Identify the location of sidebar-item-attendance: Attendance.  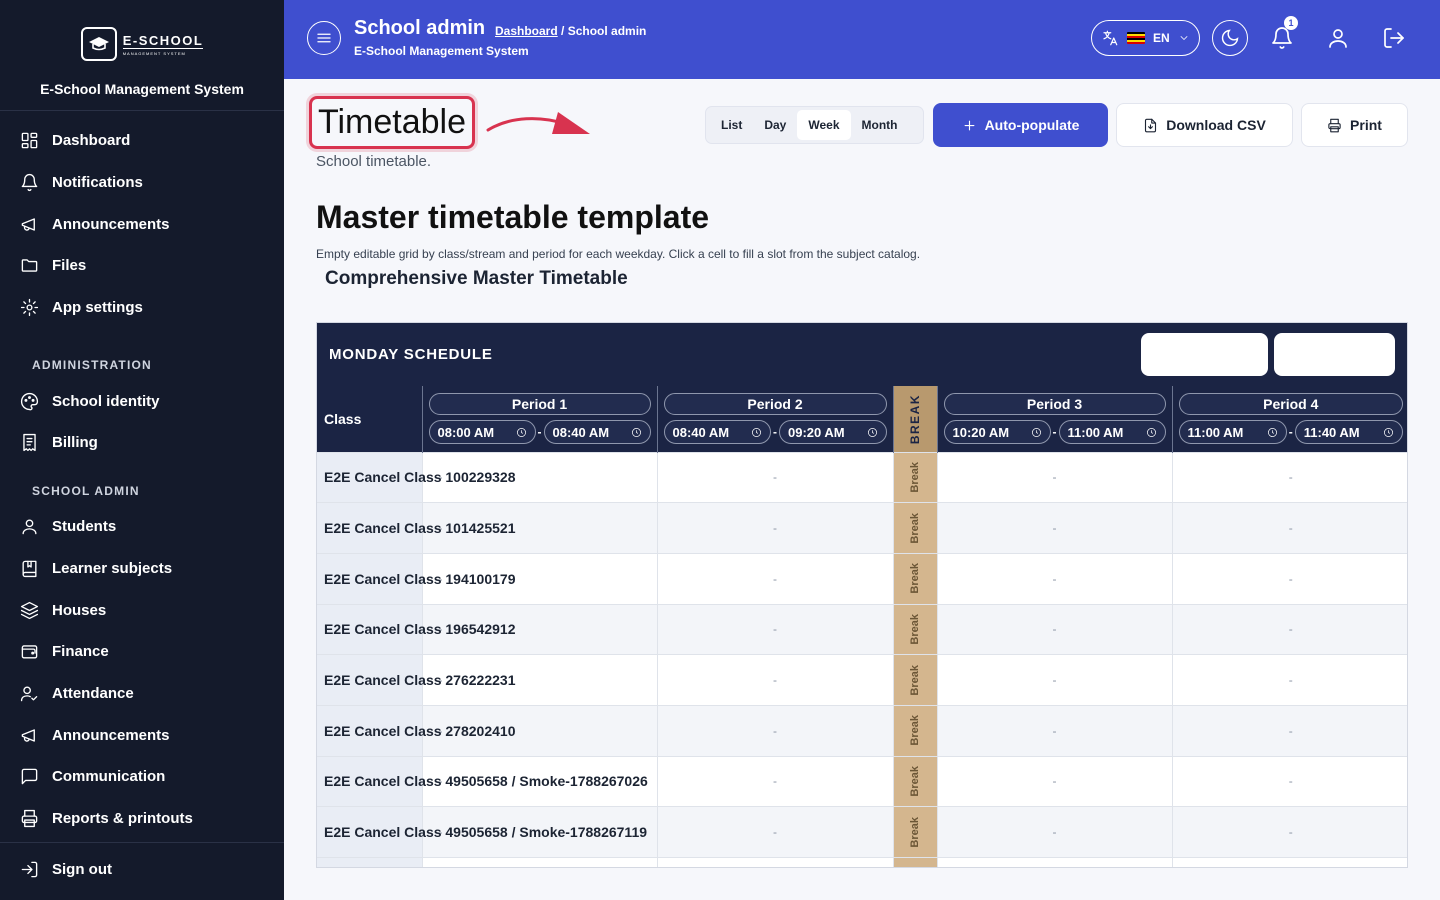
(142, 694).